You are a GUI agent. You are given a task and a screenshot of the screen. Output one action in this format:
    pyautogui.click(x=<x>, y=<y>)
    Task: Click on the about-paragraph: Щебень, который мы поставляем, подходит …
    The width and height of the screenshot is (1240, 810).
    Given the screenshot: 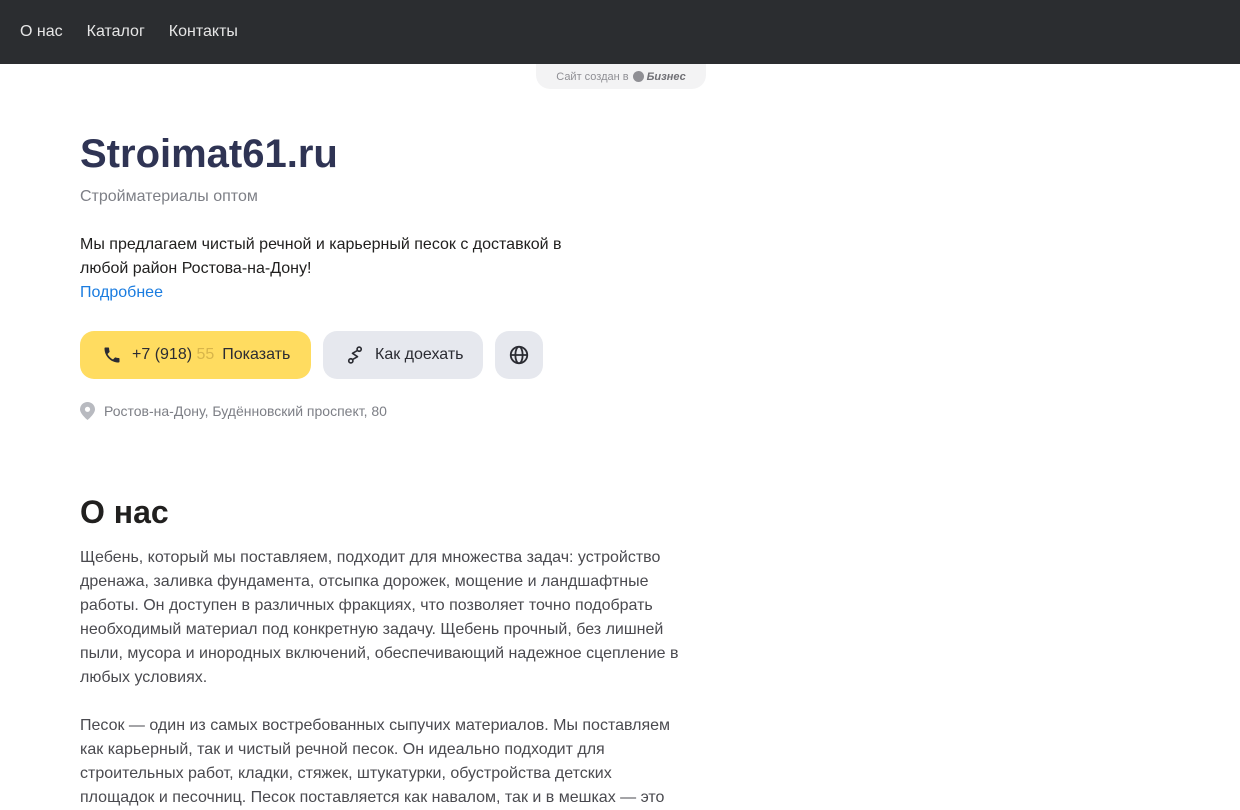 What is the action you would take?
    pyautogui.click(x=379, y=617)
    